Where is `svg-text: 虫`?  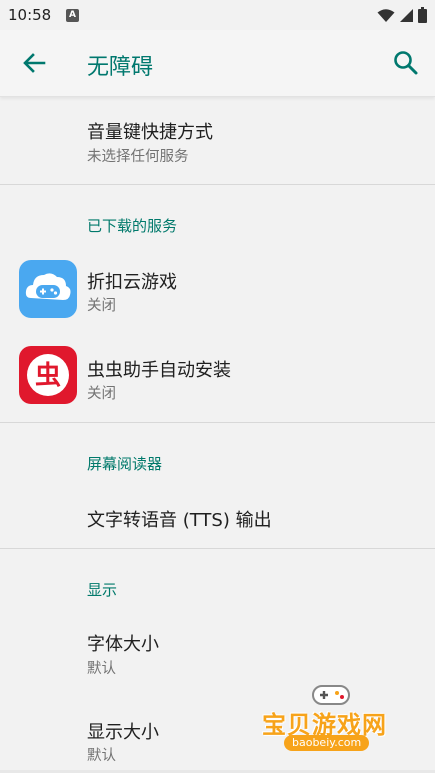
svg-text: 虫 is located at coordinates (48, 376).